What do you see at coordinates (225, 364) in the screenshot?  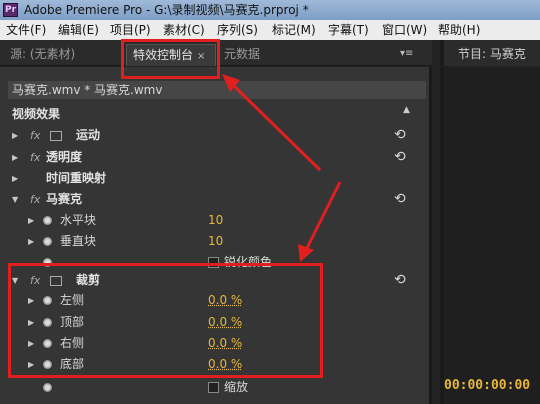 I see `crop-bottom-value: 0.0 %` at bounding box center [225, 364].